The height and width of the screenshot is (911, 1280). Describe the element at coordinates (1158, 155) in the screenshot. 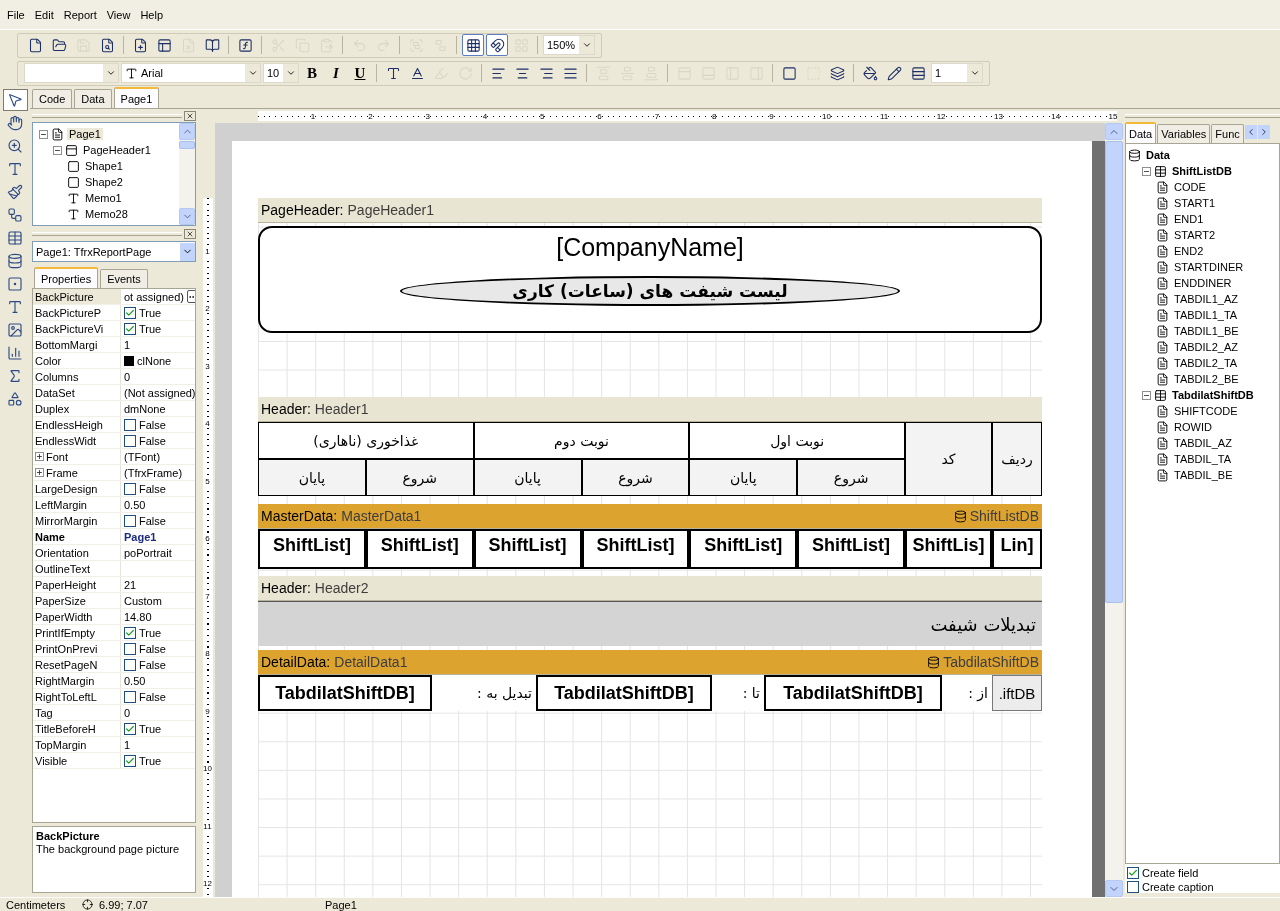

I see `tree-item: Data` at that location.